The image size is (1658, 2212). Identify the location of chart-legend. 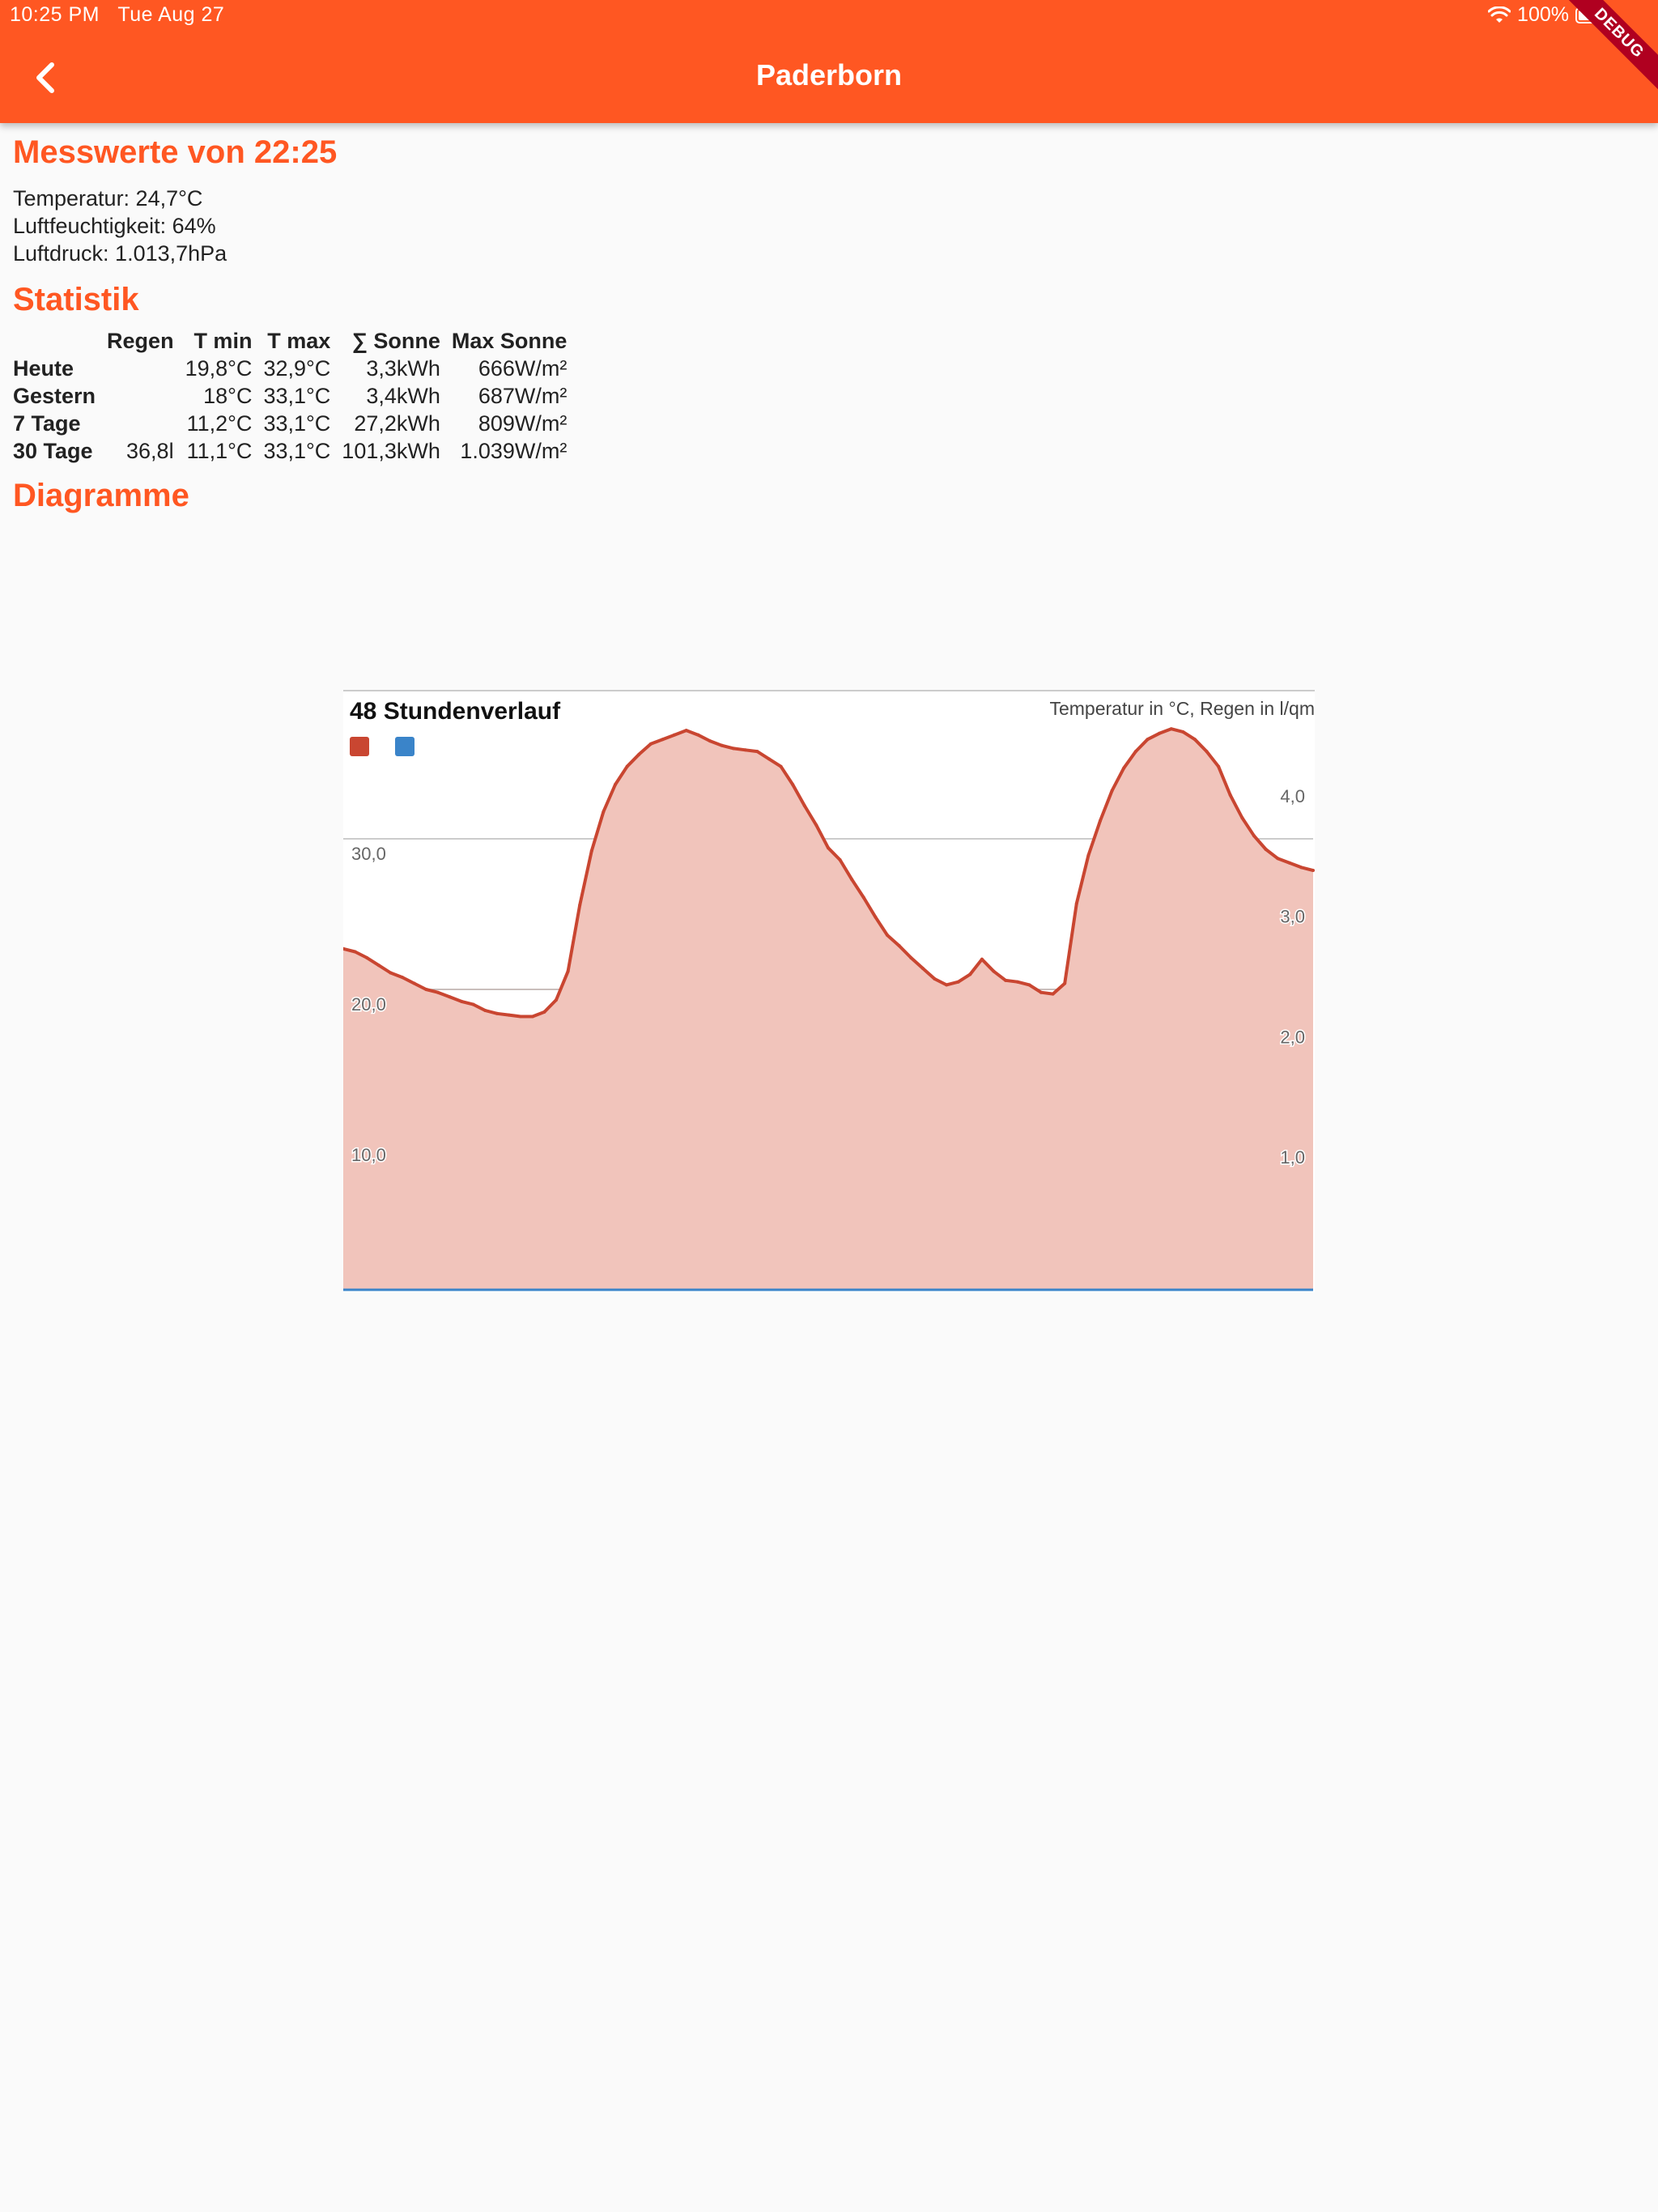
(382, 747).